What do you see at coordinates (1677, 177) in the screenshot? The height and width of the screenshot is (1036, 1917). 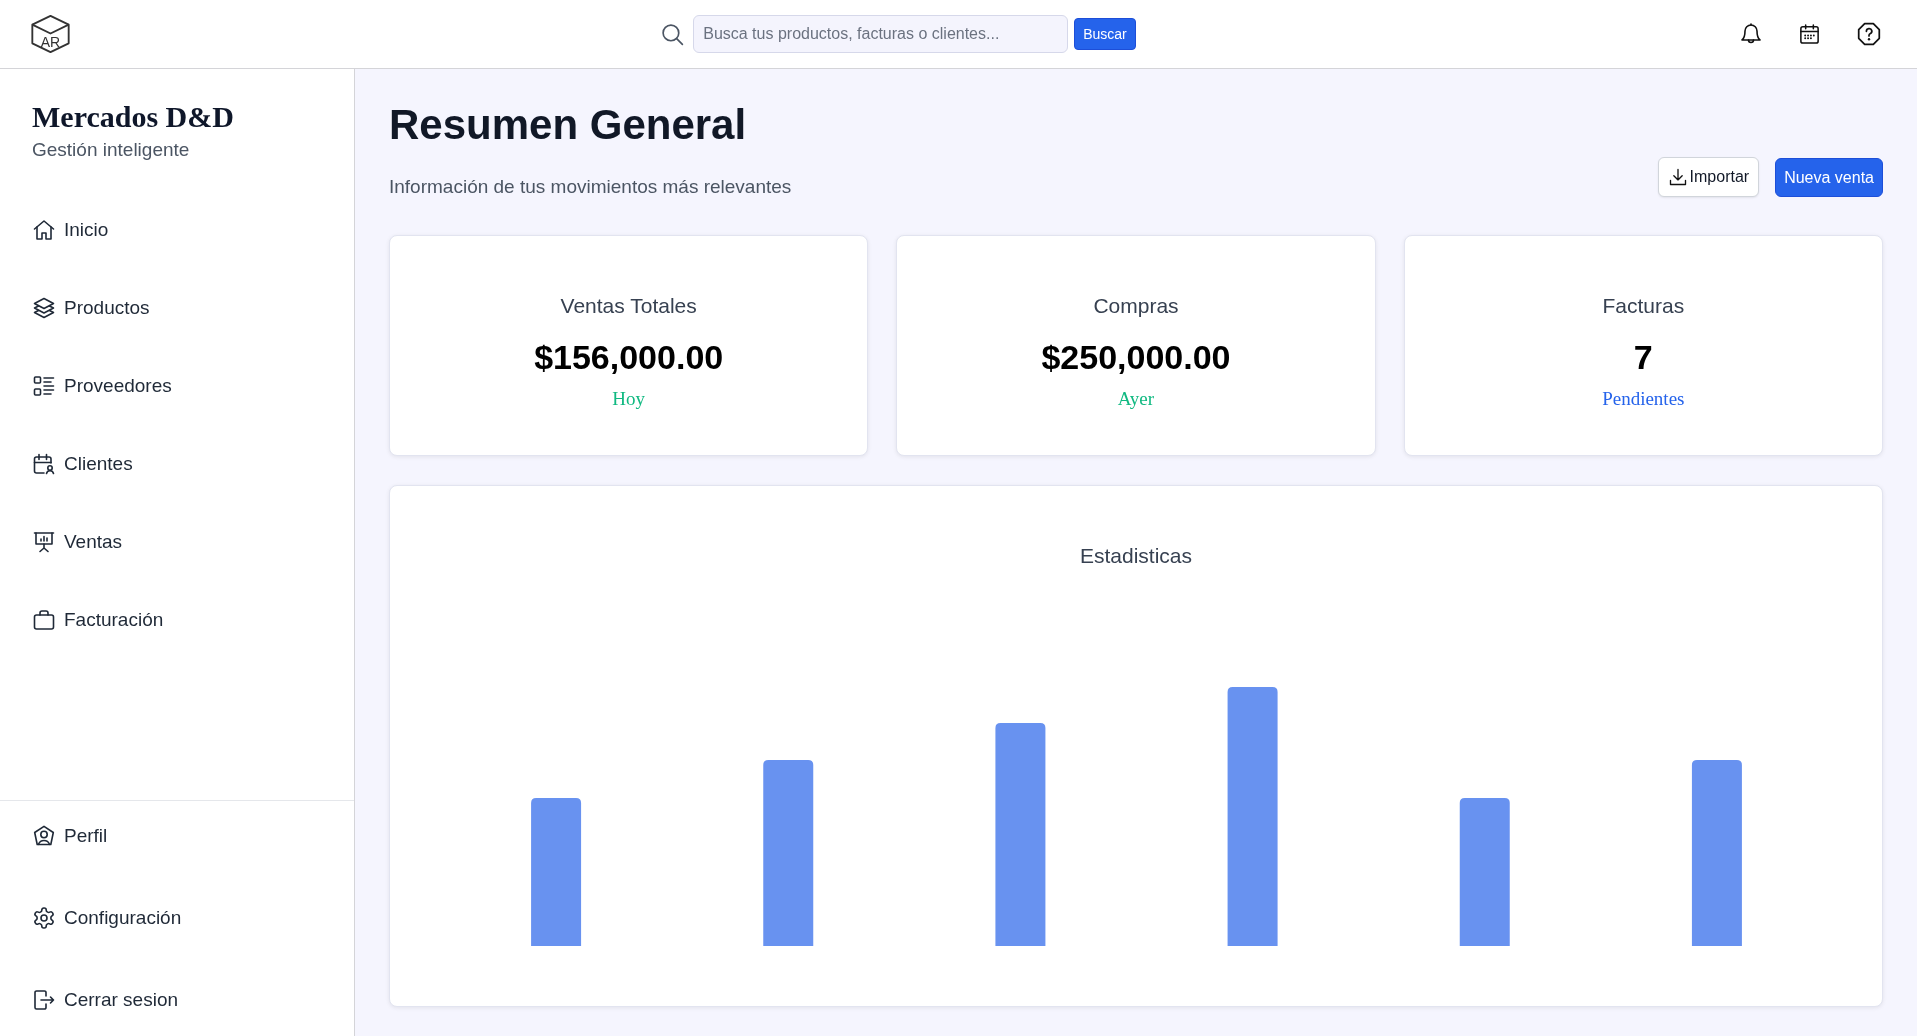 I see `download-icon` at bounding box center [1677, 177].